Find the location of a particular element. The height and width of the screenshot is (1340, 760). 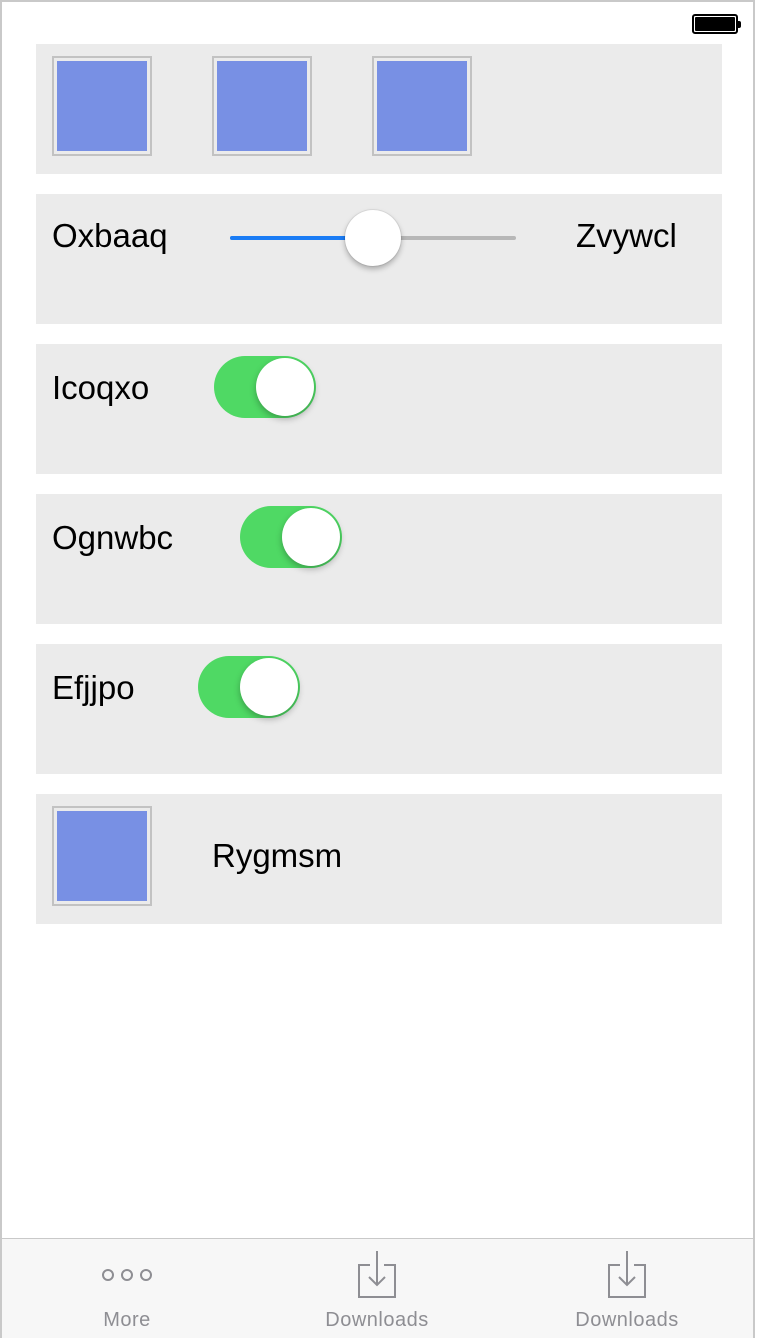

slider-thumb is located at coordinates (373, 238).